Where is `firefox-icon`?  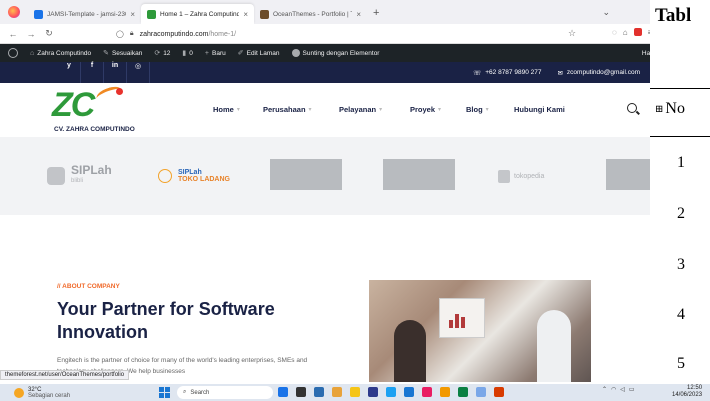 firefox-icon is located at coordinates (14, 12).